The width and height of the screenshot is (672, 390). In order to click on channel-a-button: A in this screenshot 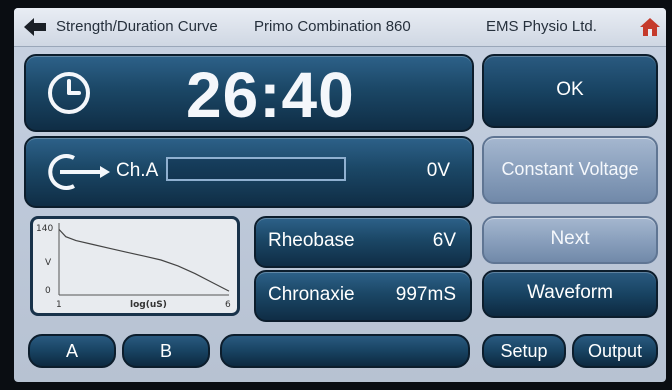, I will do `click(72, 351)`.